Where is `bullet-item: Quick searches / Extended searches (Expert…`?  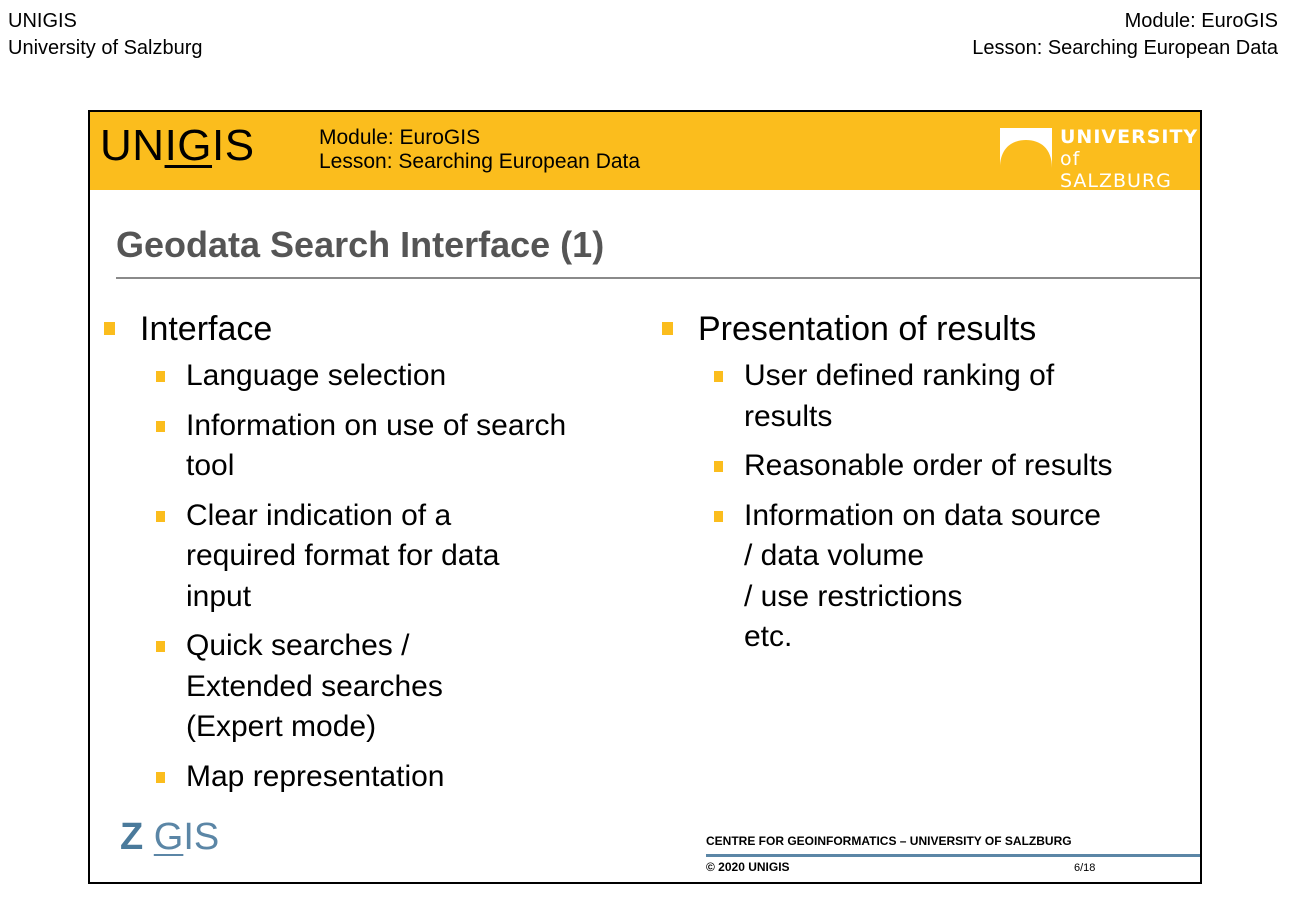 bullet-item: Quick searches / Extended searches (Expert… is located at coordinates (372, 687).